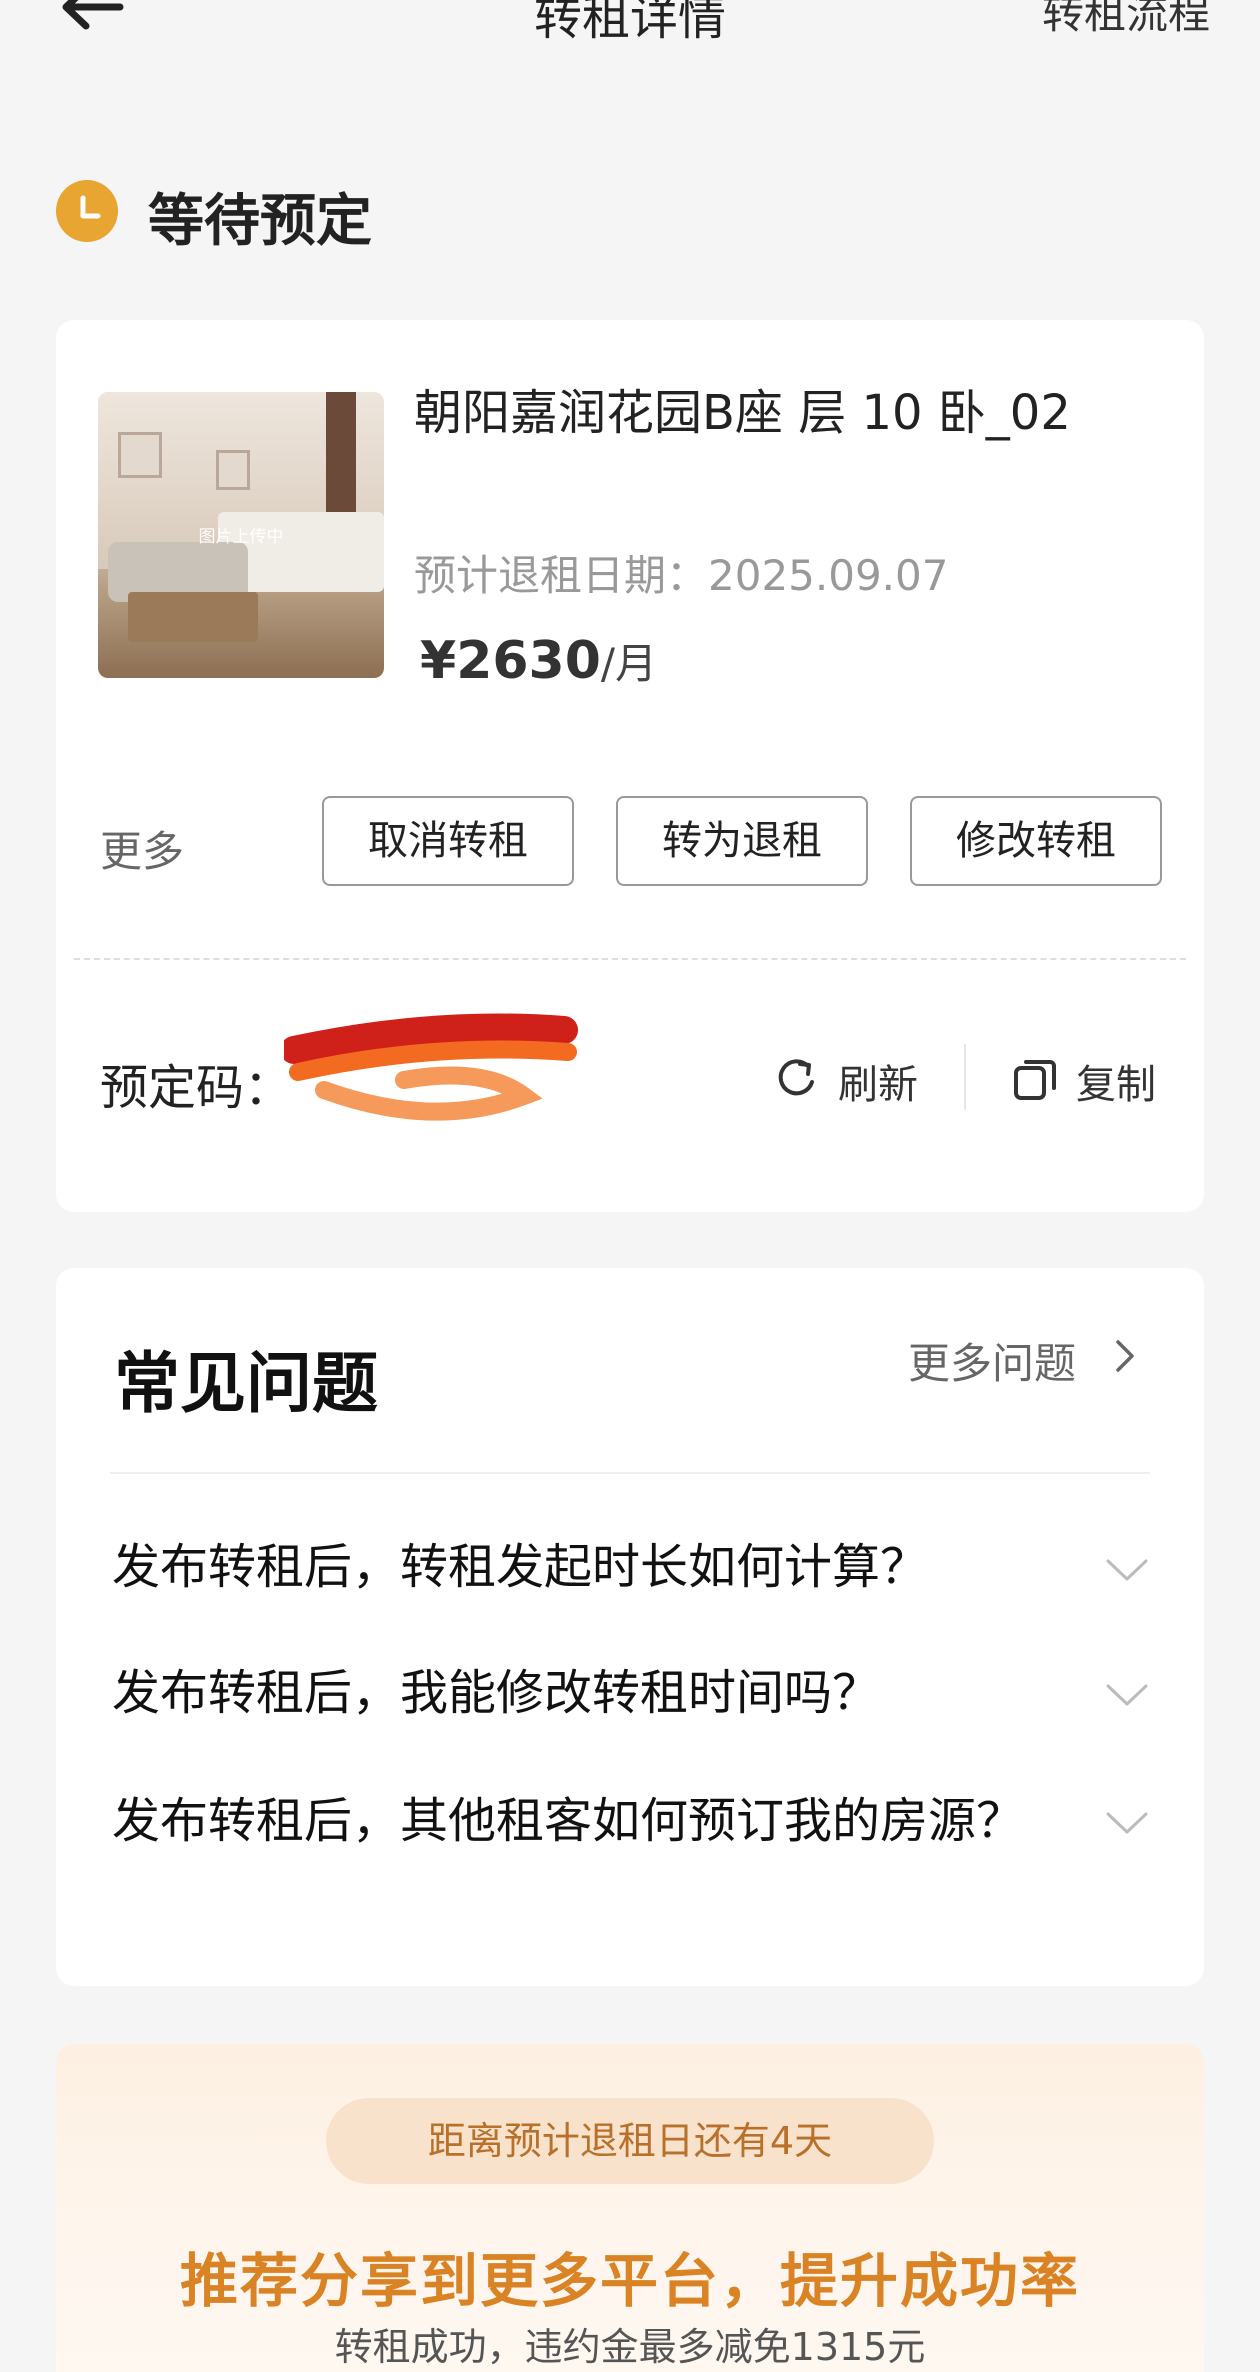 Image resolution: width=1260 pixels, height=2372 pixels. Describe the element at coordinates (992, 1360) in the screenshot. I see `more-questions-link: 更多问题` at that location.